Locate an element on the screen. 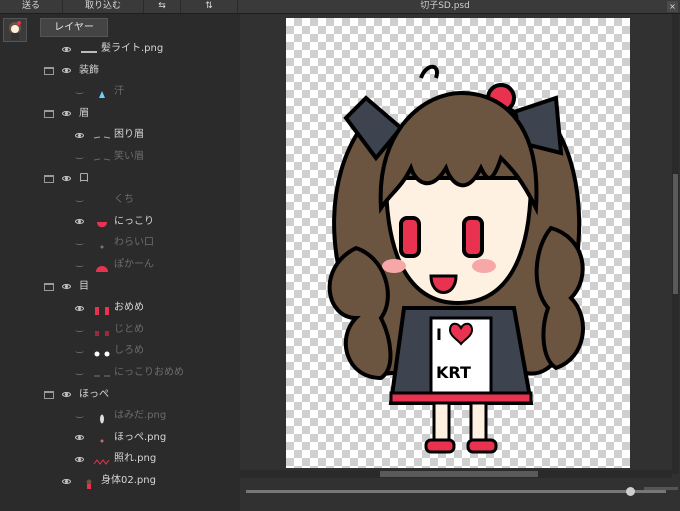 Image resolution: width=680 pixels, height=511 pixels. layer-label: 装飾 is located at coordinates (89, 70).